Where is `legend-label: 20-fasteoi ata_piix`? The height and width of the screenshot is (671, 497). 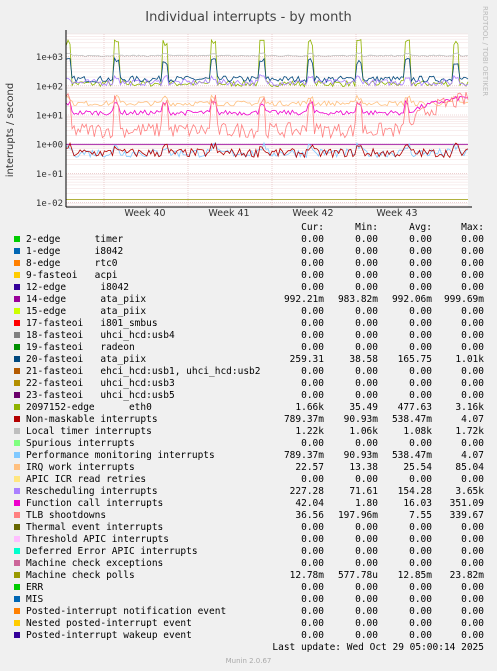
legend-label: 20-fasteoi ata_piix is located at coordinates (86, 359).